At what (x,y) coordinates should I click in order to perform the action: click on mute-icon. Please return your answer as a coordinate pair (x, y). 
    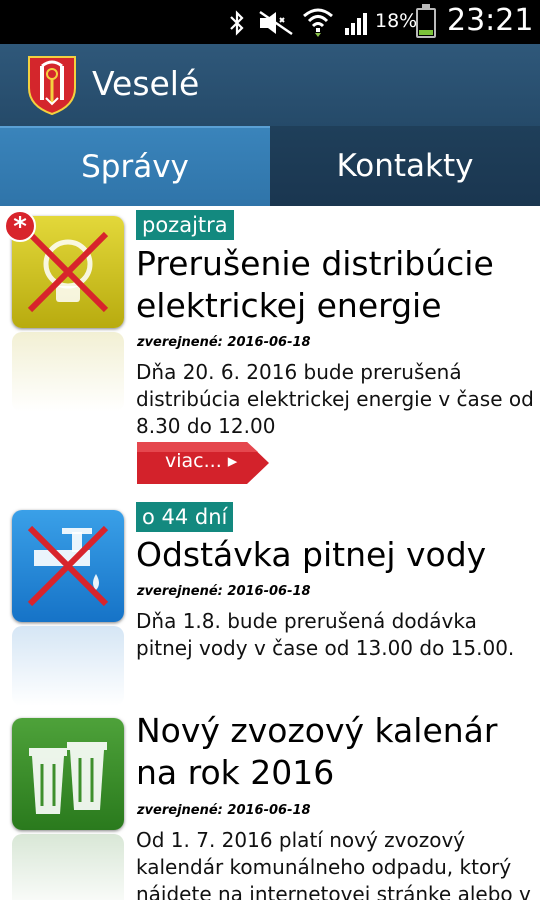
    Looking at the image, I should click on (276, 23).